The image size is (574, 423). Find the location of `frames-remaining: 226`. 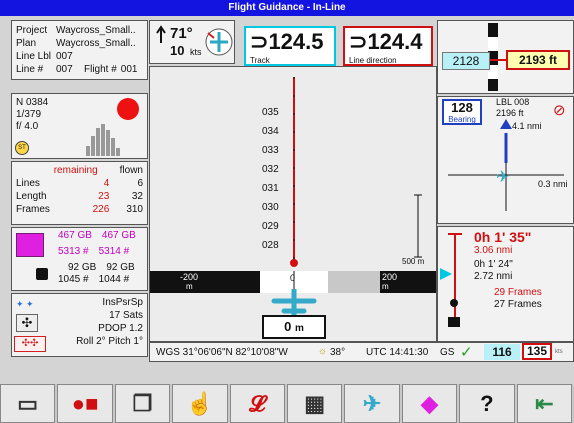

frames-remaining: 226 is located at coordinates (101, 209).